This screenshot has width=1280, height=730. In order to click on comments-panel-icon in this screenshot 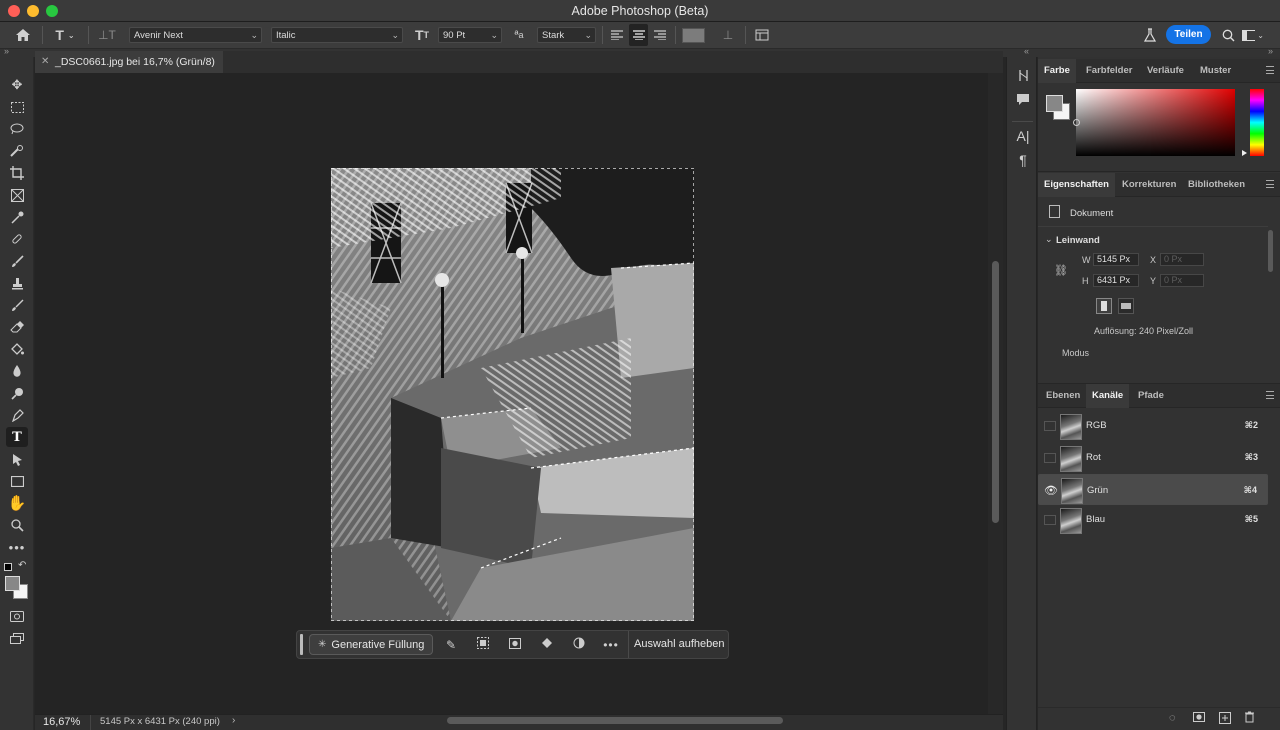, I will do `click(1023, 102)`.